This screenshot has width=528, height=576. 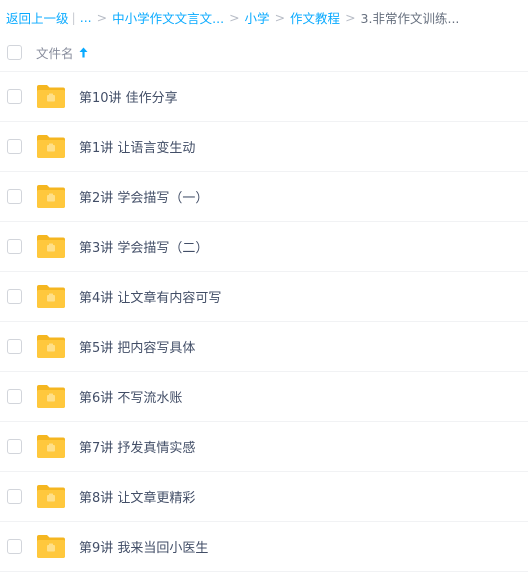 What do you see at coordinates (257, 17) in the screenshot?
I see `breadcrumb-item-2: 小学` at bounding box center [257, 17].